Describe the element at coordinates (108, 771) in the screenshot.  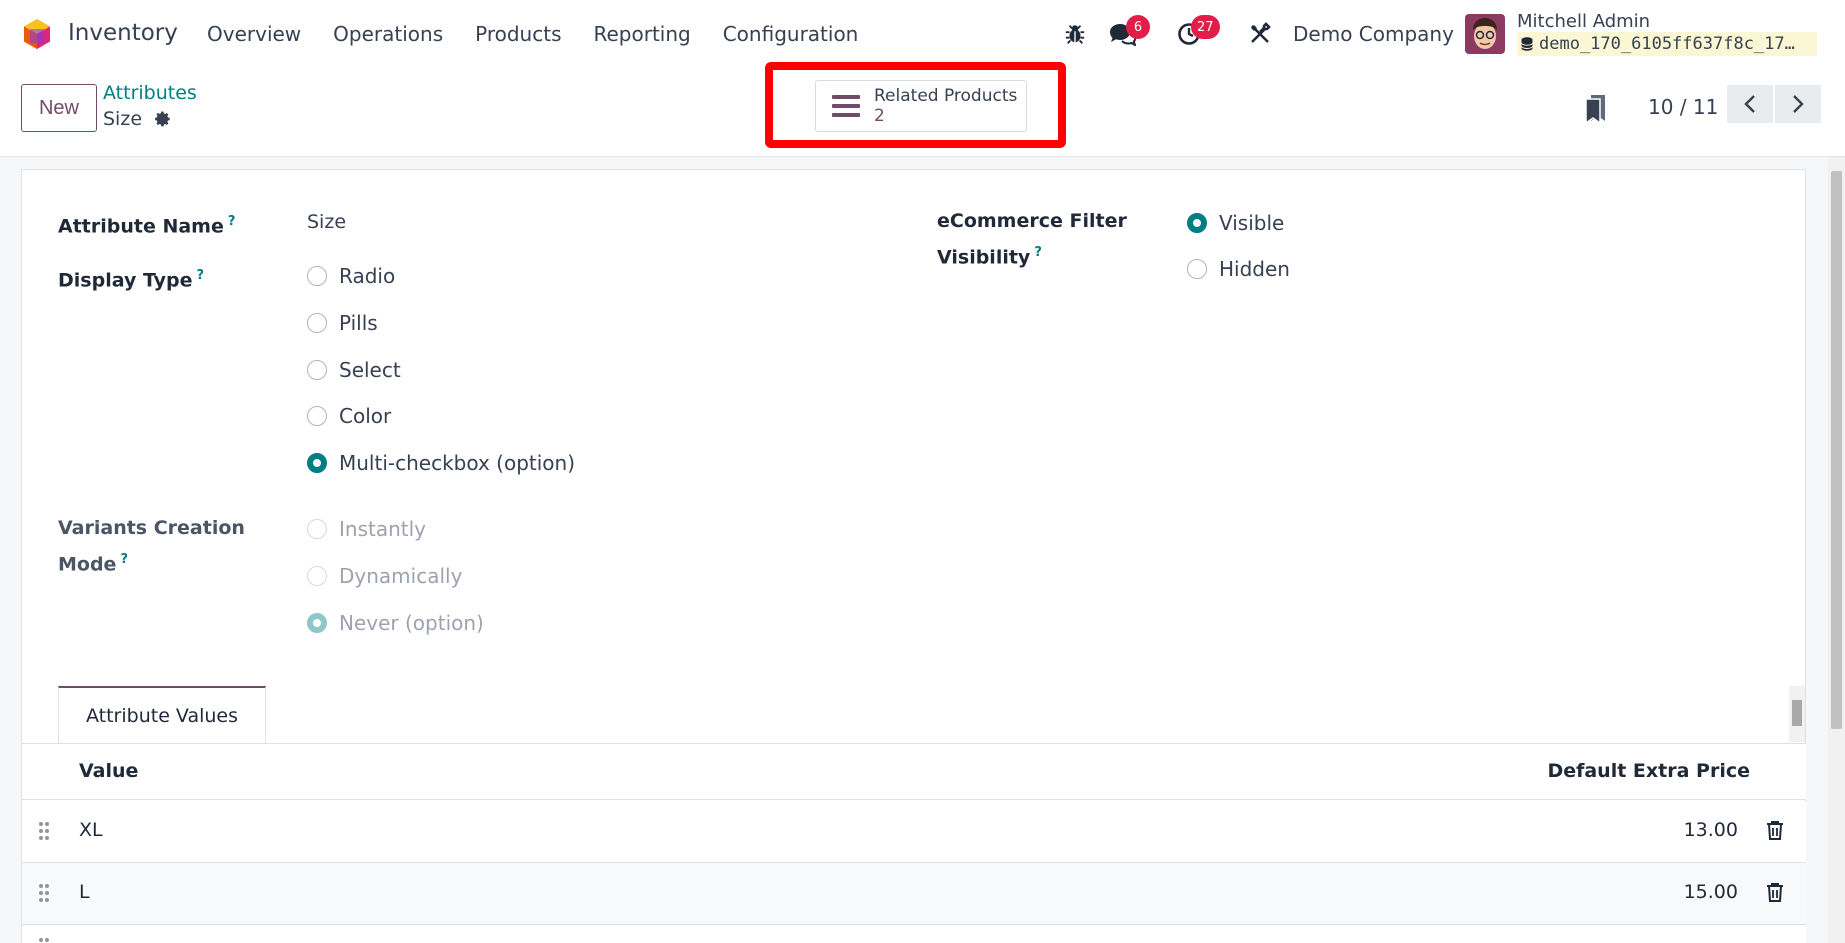
I see `column-value: Value` at that location.